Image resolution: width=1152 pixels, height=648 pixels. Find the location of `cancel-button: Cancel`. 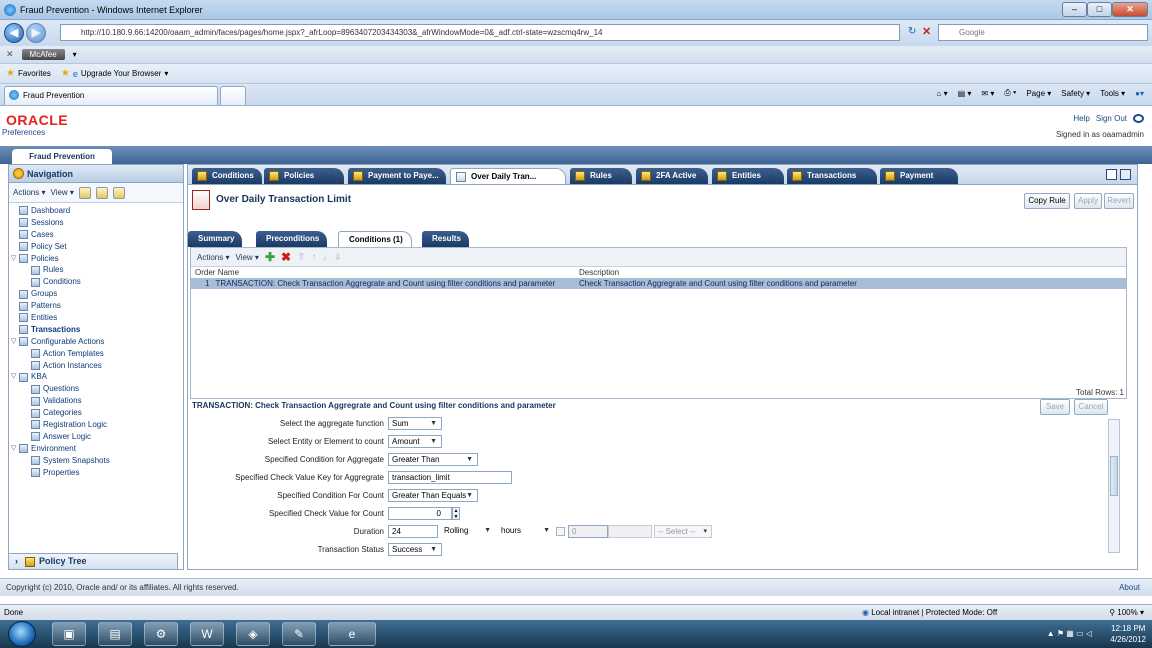

cancel-button: Cancel is located at coordinates (1091, 407).